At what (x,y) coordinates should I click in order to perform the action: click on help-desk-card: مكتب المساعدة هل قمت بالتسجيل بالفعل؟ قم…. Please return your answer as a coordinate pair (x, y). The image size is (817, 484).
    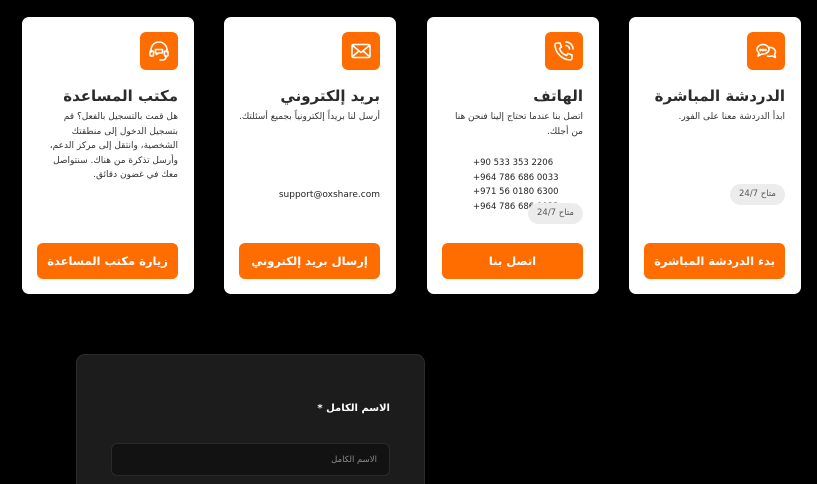
    Looking at the image, I should click on (108, 155).